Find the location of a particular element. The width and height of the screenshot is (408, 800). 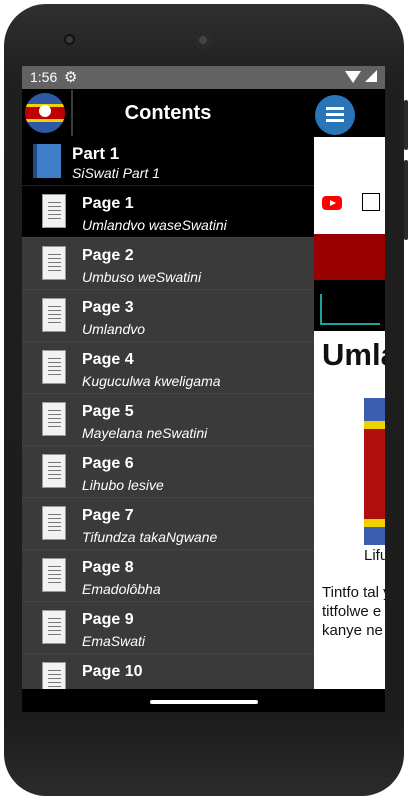

list-item: Page 2 Umbuso weSwatini is located at coordinates (168, 263).